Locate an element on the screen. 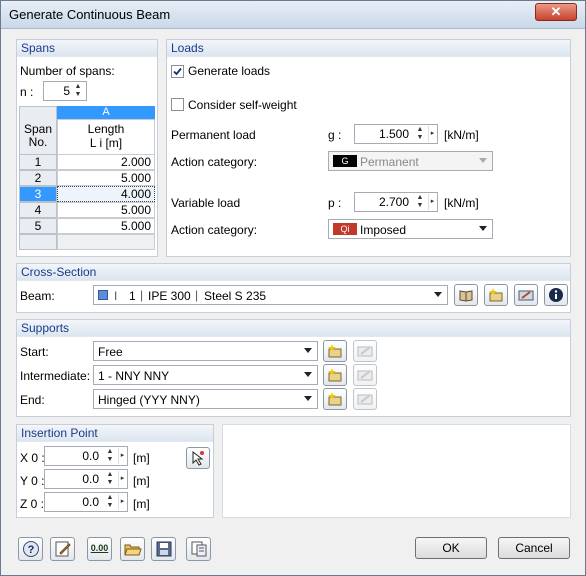 The height and width of the screenshot is (576, 586). variable-action-category-select: Qi Imposed is located at coordinates (410, 229).